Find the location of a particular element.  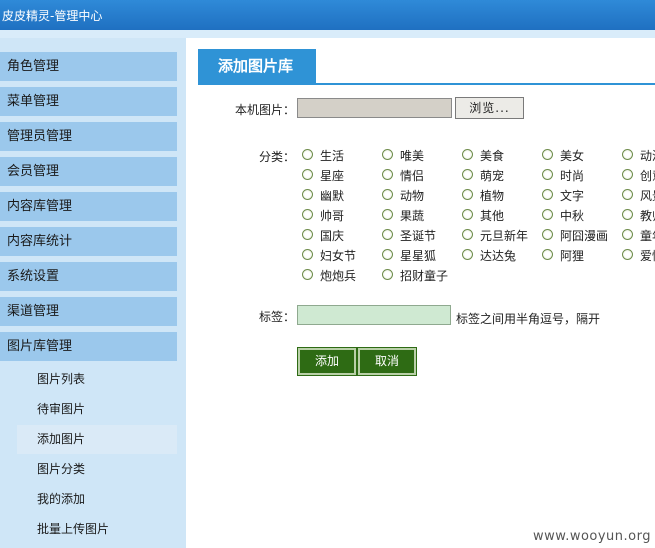

category-radio-label: 植物 is located at coordinates (492, 196).